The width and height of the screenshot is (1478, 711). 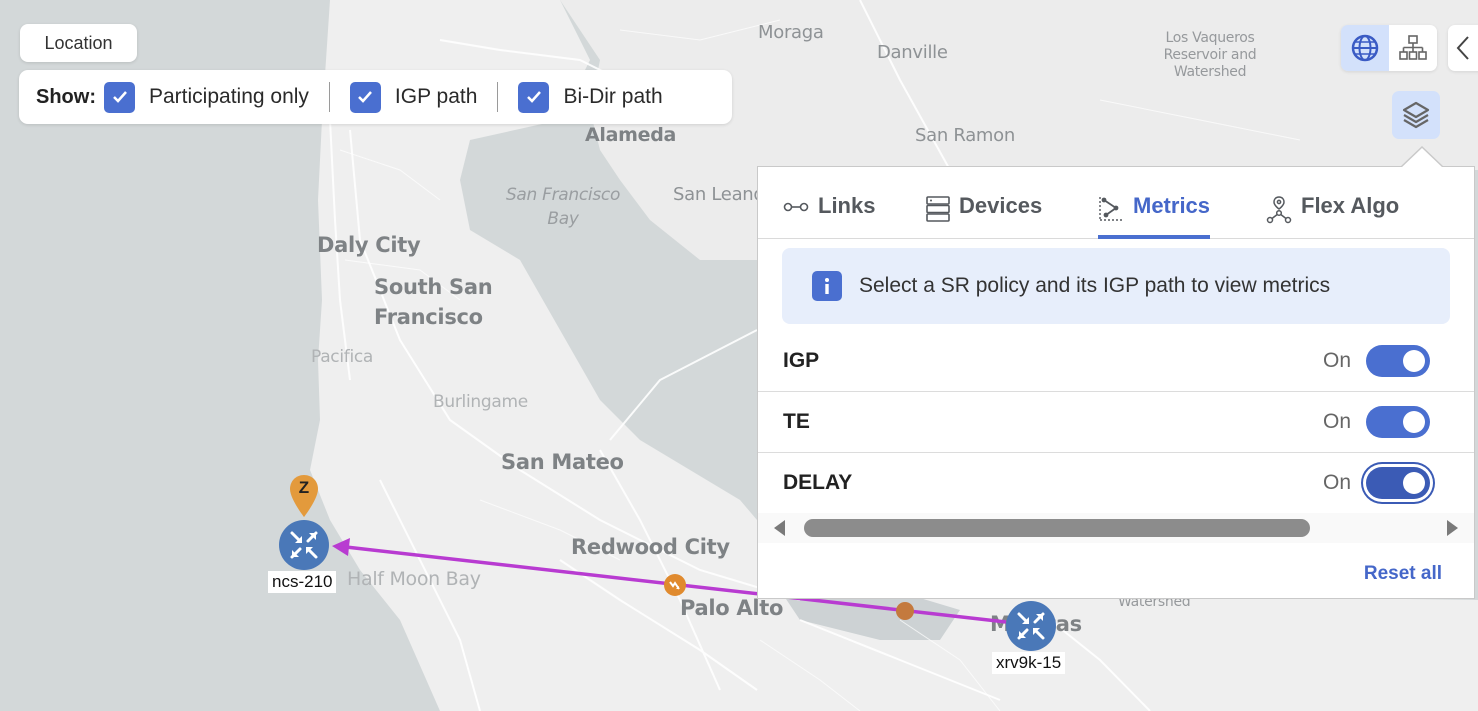 What do you see at coordinates (1116, 422) in the screenshot?
I see `metric-row-te: TE On` at bounding box center [1116, 422].